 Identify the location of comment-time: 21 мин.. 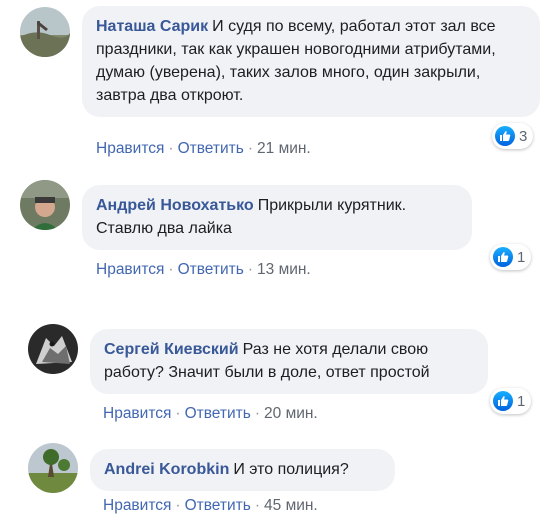
(284, 148).